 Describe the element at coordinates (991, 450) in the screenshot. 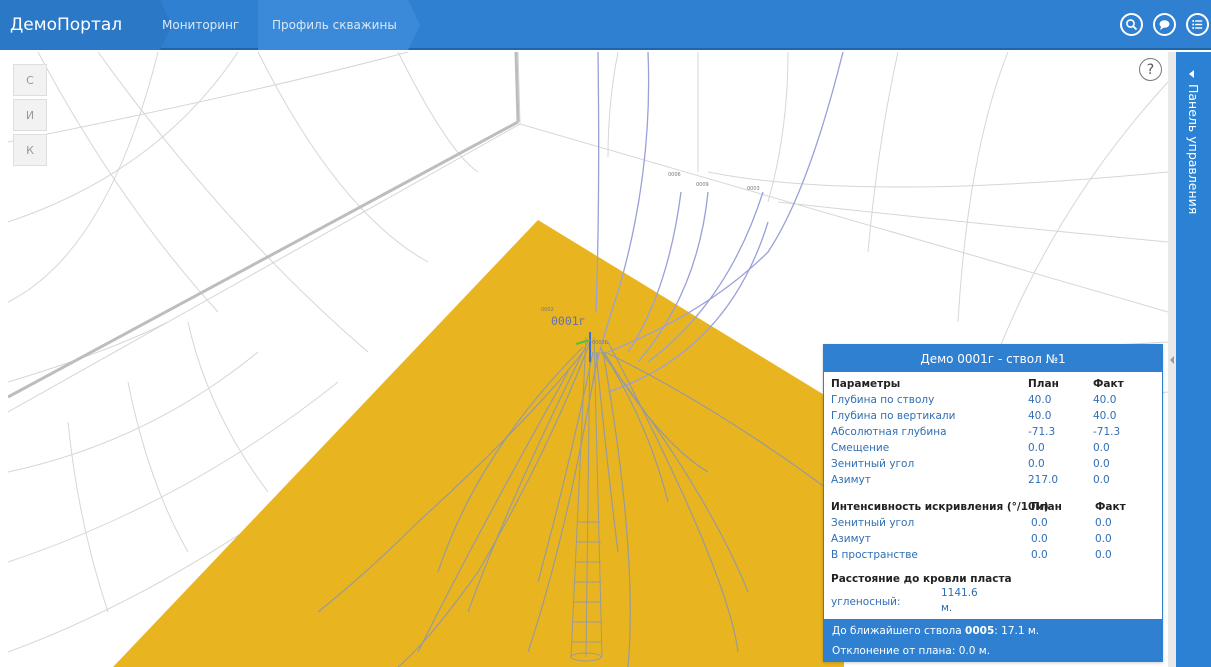

I see `param-row: Смещение 0.0 0.0` at that location.